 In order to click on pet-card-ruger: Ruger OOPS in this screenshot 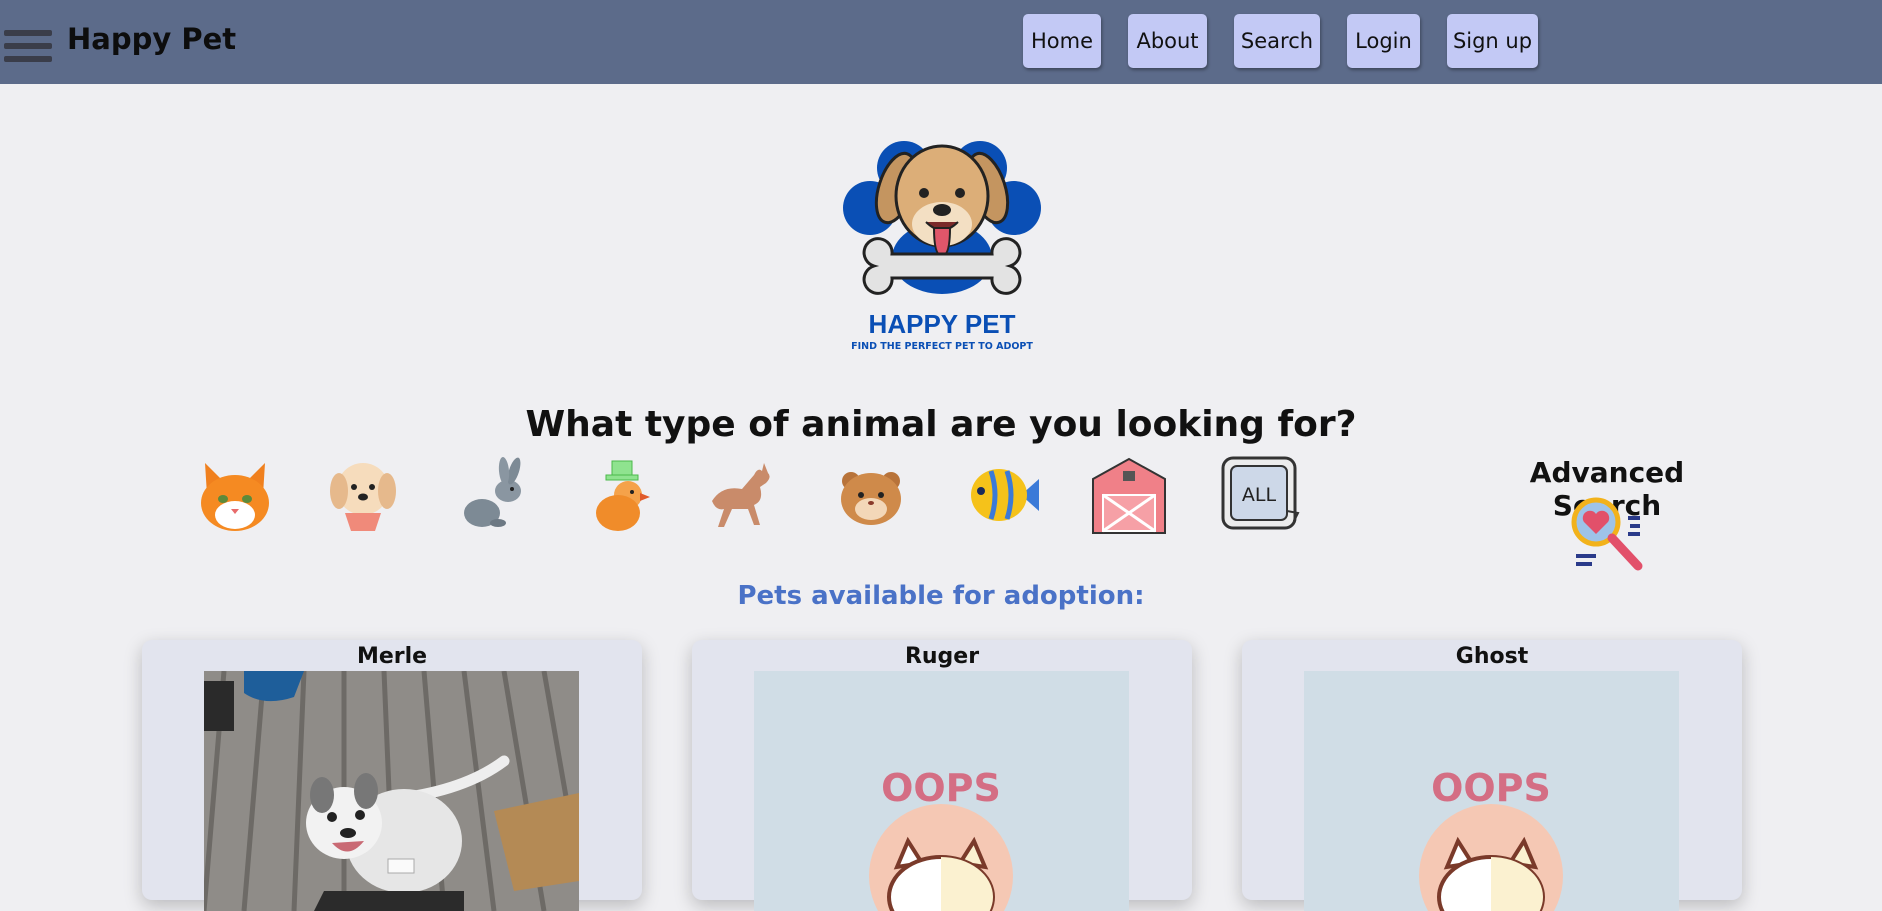, I will do `click(942, 775)`.